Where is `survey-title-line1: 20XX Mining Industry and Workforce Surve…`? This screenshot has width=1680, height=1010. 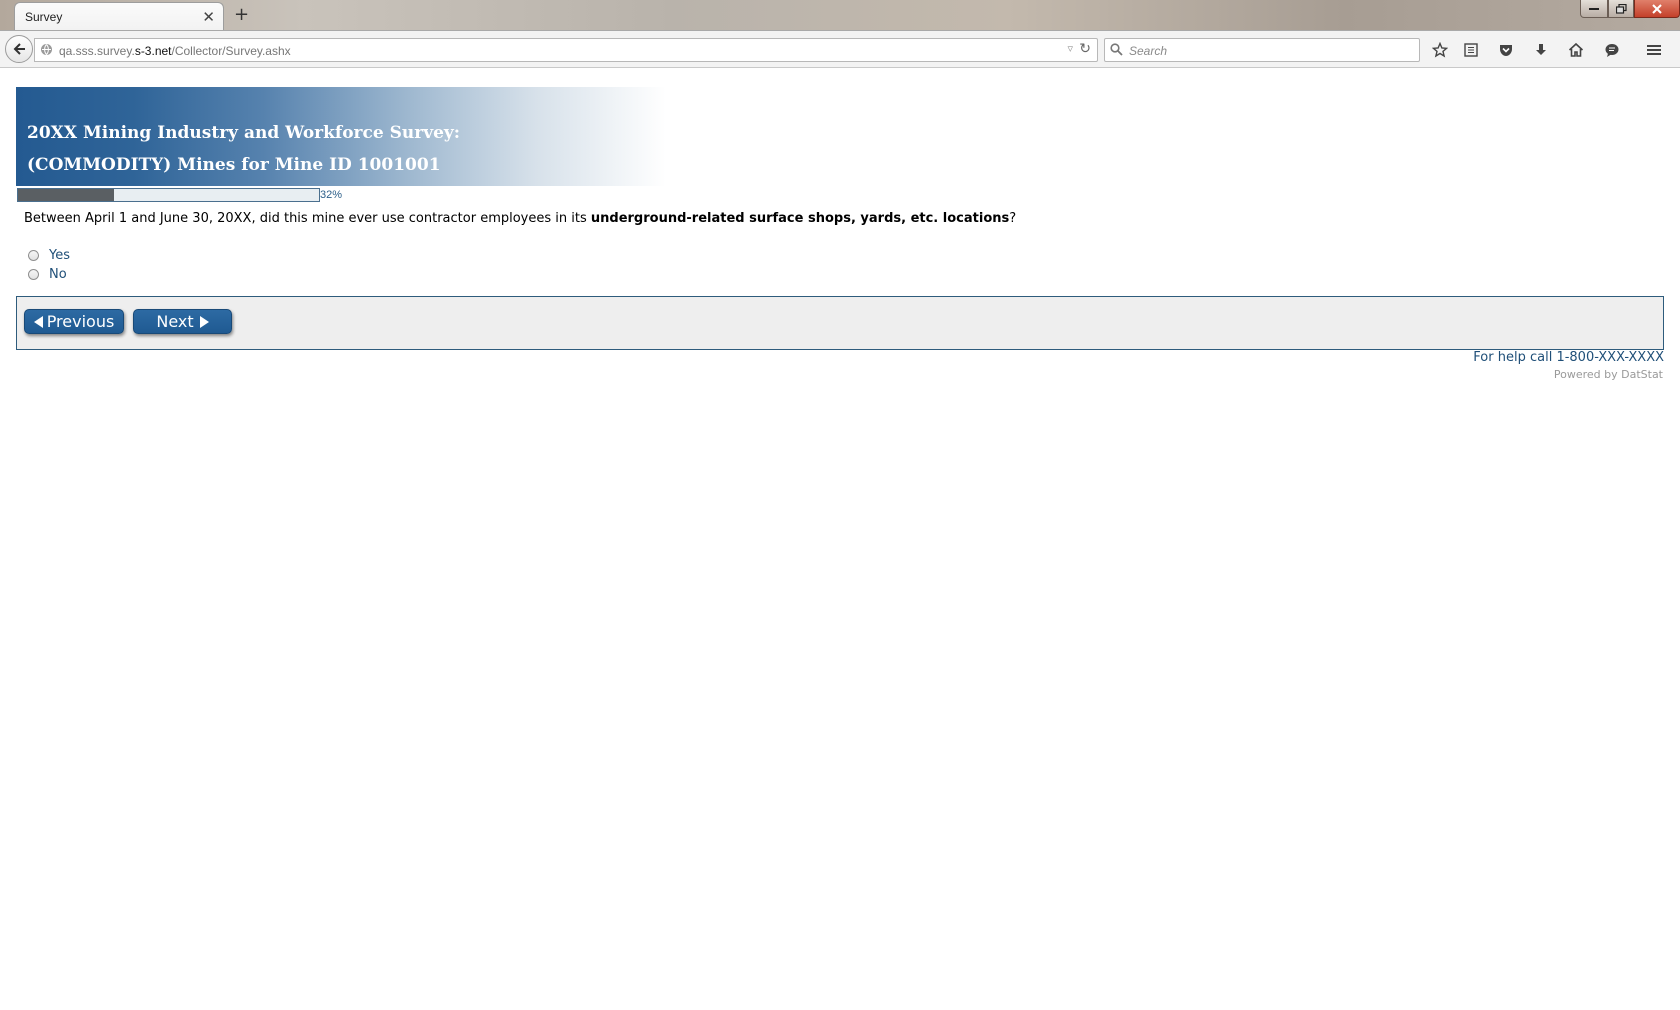 survey-title-line1: 20XX Mining Industry and Workforce Surve… is located at coordinates (244, 133).